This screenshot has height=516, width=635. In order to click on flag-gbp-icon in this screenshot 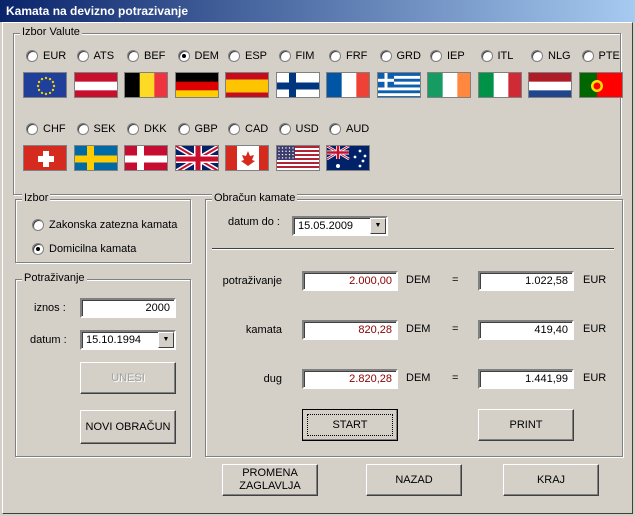, I will do `click(196, 158)`.